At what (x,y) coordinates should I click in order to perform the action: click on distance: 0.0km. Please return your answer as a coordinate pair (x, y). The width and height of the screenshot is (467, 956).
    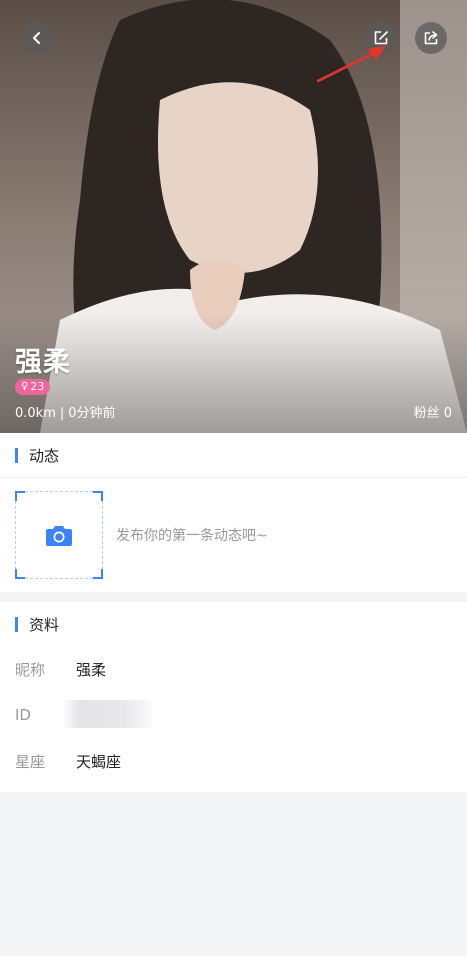
    Looking at the image, I should click on (35, 413).